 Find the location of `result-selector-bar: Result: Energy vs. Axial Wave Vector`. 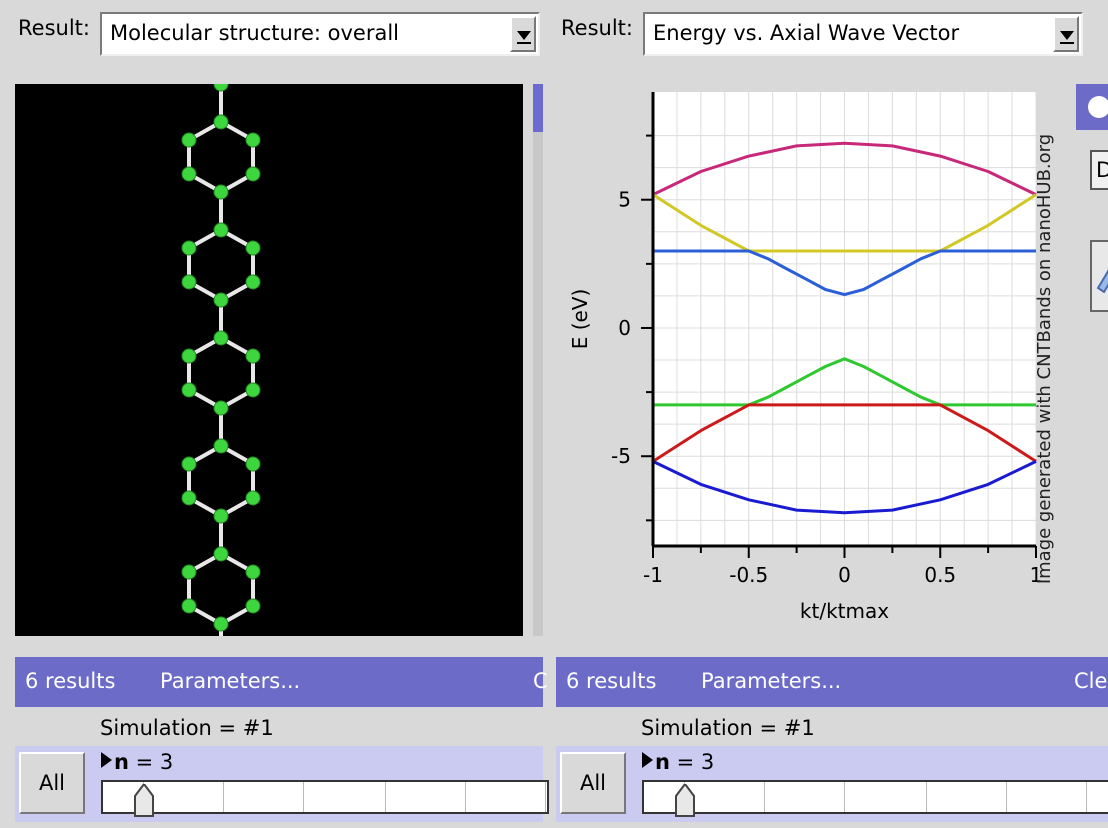

result-selector-bar: Result: Energy vs. Axial Wave Vector is located at coordinates (825, 32).